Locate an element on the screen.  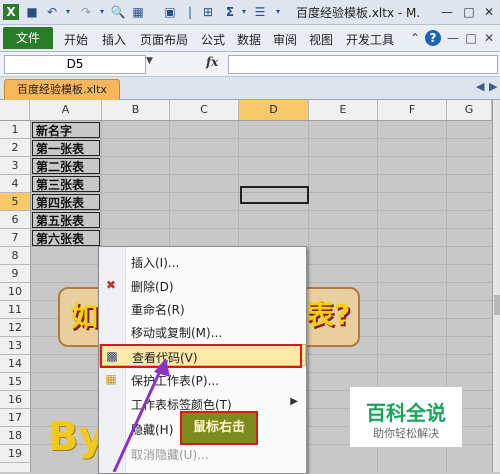
row-header: 18 is located at coordinates (15, 436).